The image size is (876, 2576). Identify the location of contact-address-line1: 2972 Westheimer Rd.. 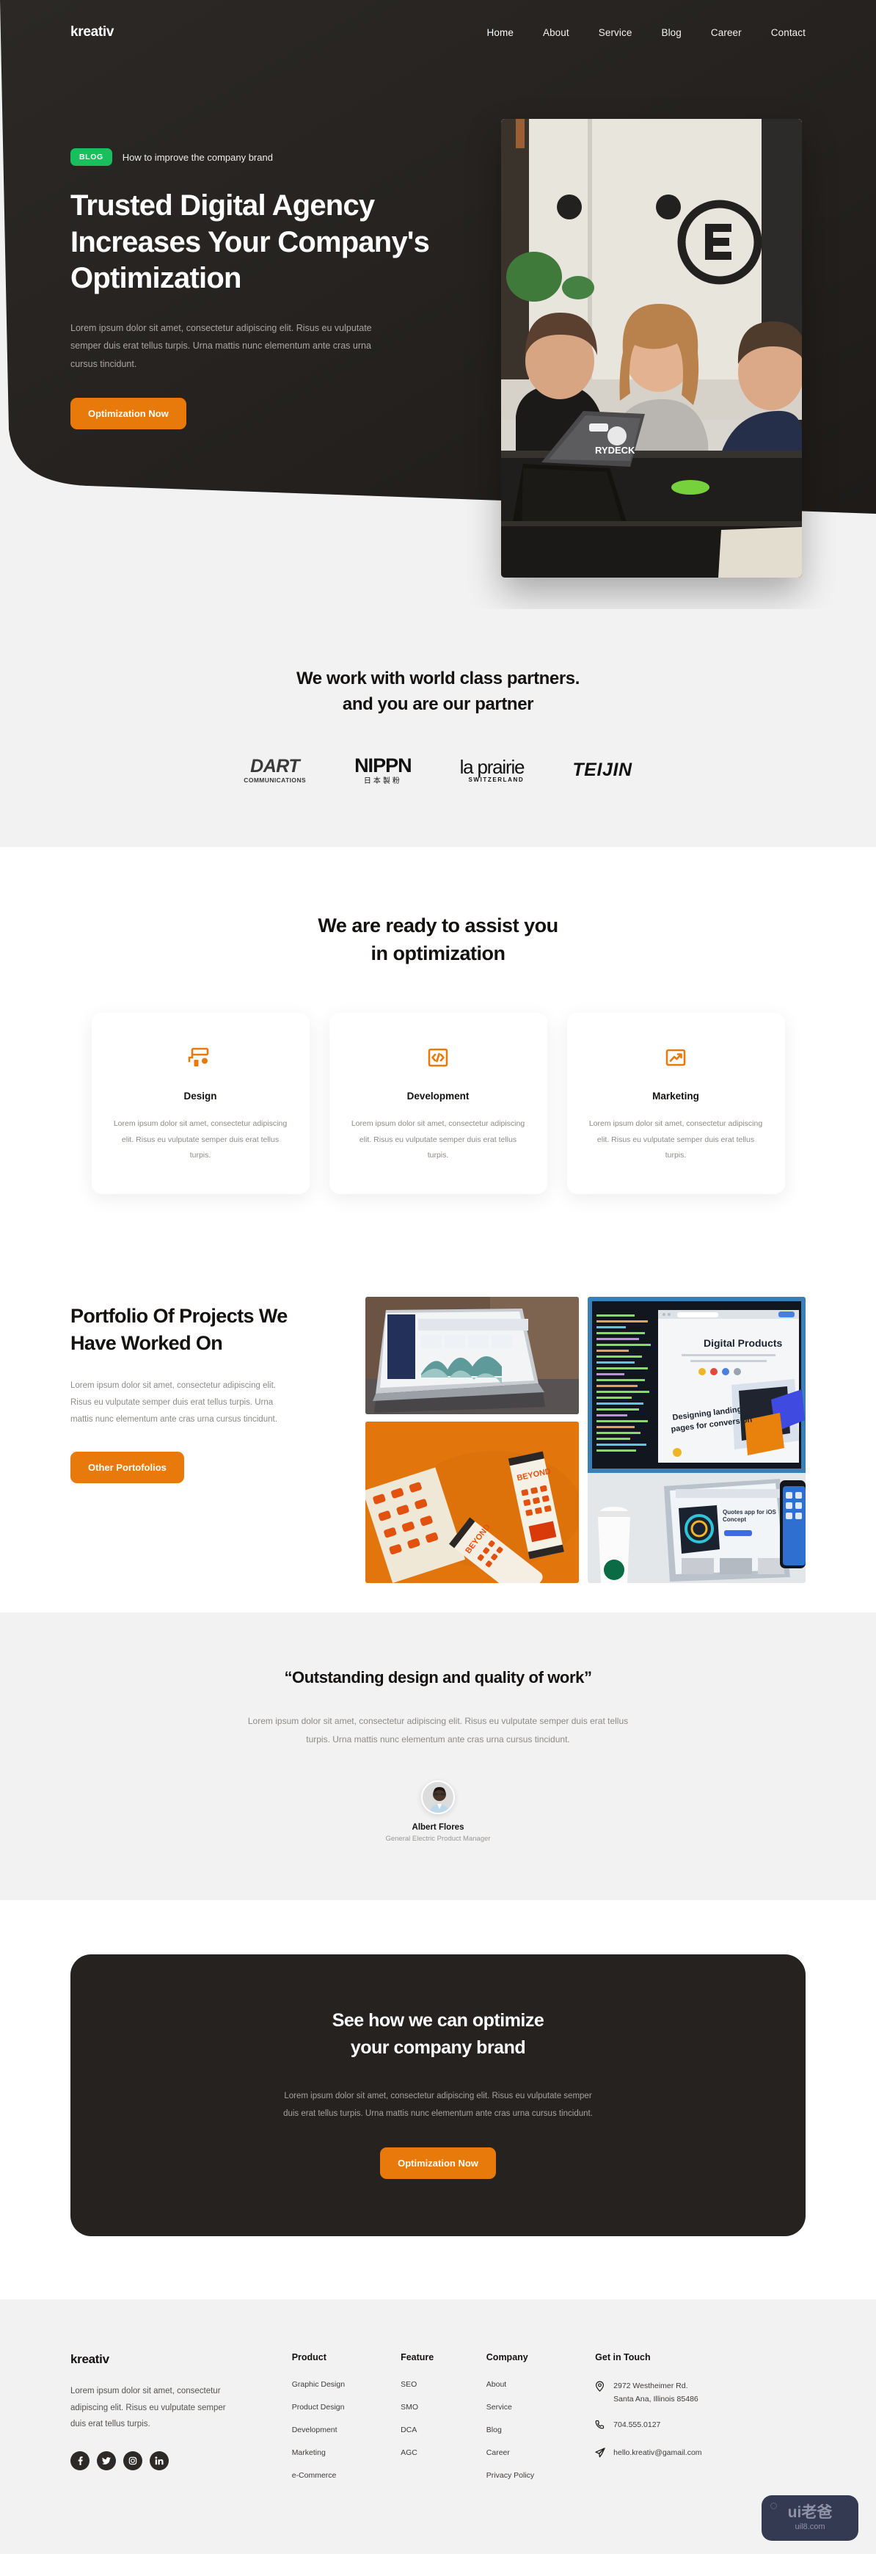
(650, 2386).